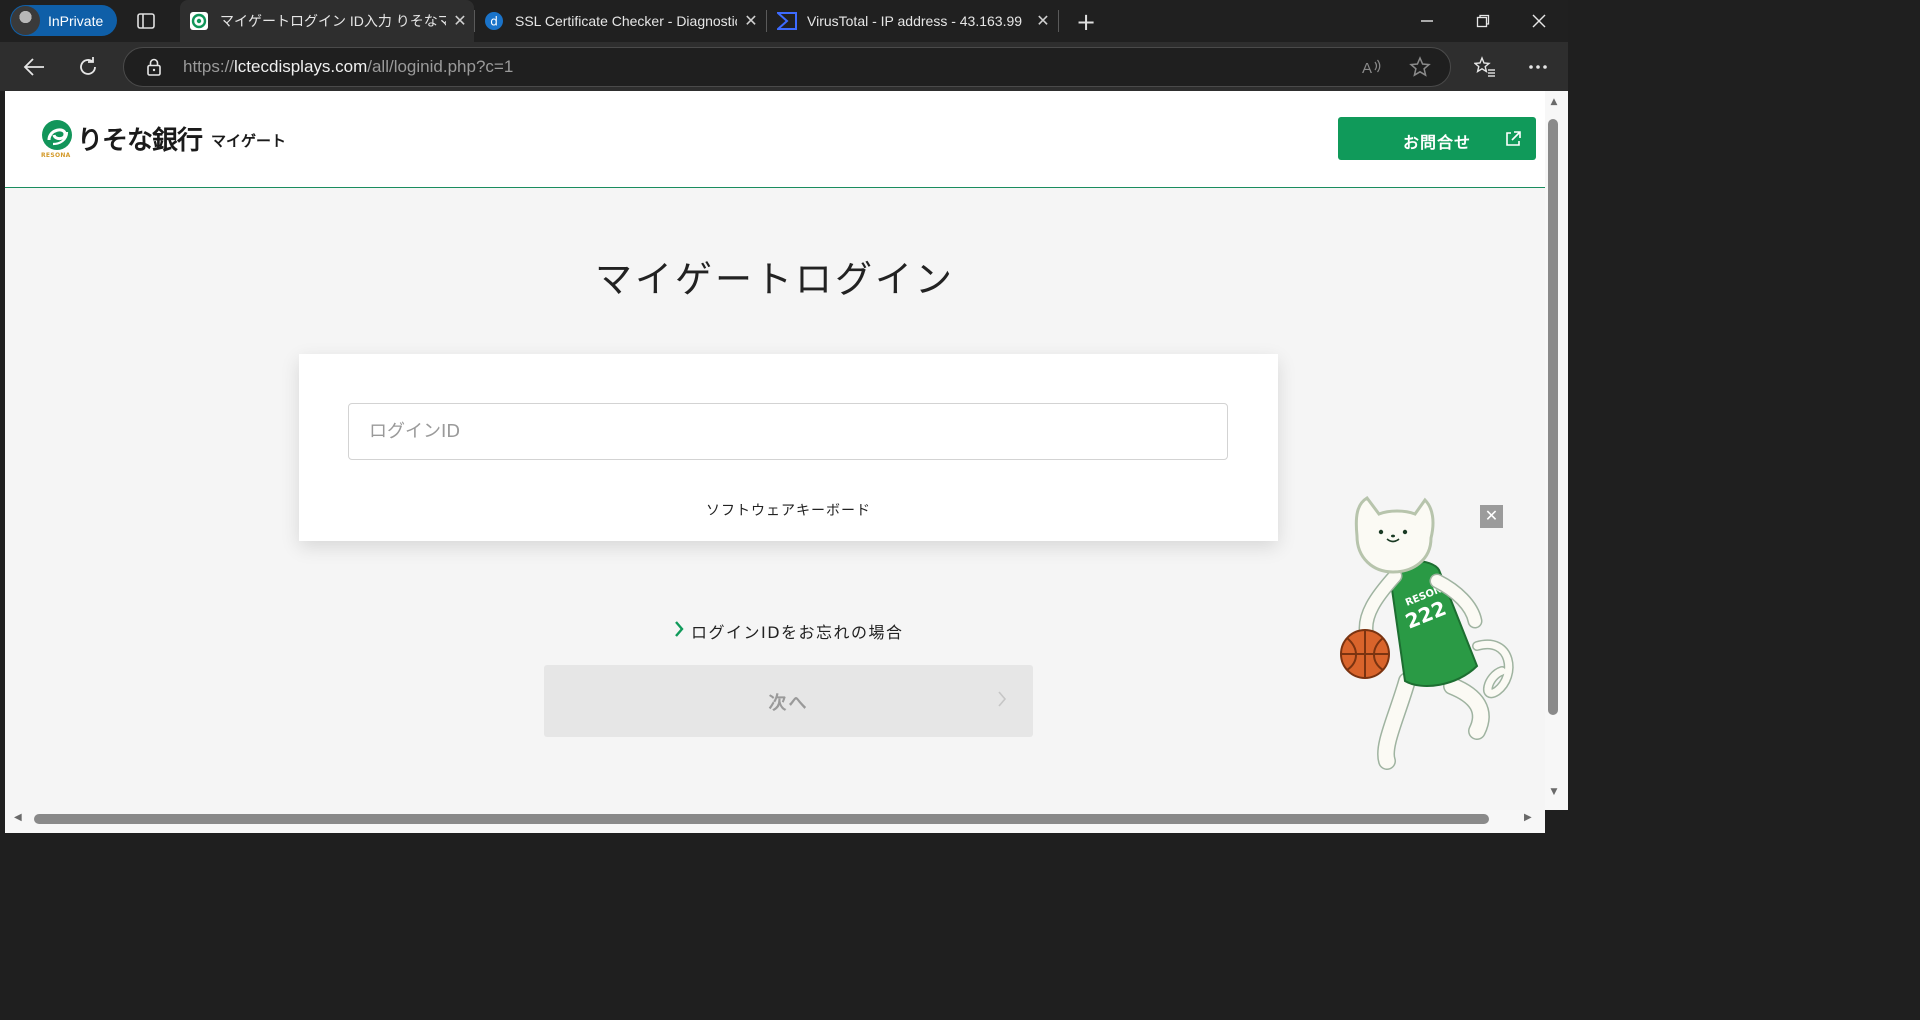 This screenshot has width=1920, height=1020. I want to click on read-aloud-icon: A, so click(1372, 67).